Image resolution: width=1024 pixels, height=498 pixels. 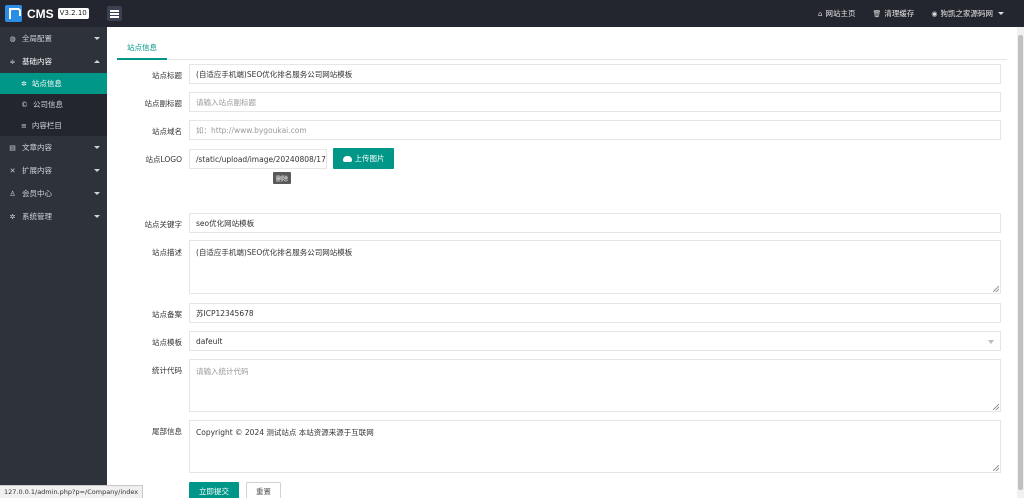 I want to click on upload-image-button: 上传图片, so click(x=363, y=158).